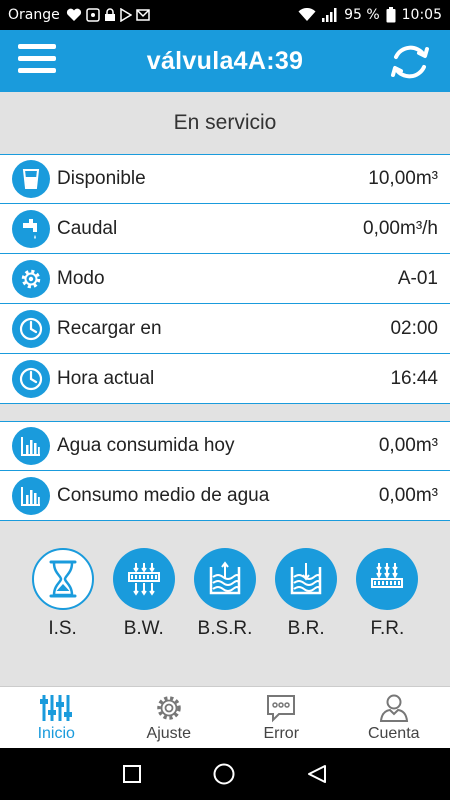 The height and width of the screenshot is (800, 450). What do you see at coordinates (225, 329) in the screenshot?
I see `row-recargar: Recargar en 02:00` at bounding box center [225, 329].